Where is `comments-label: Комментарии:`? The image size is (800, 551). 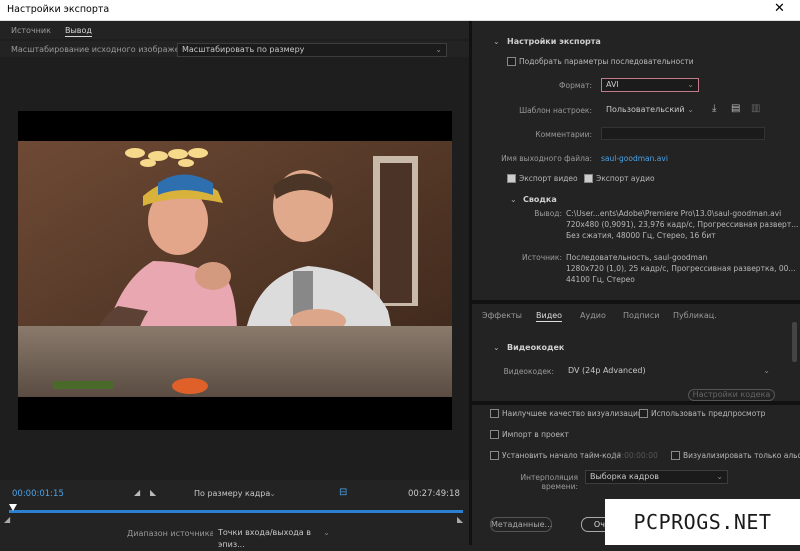
comments-label: Комментарии: is located at coordinates (563, 134).